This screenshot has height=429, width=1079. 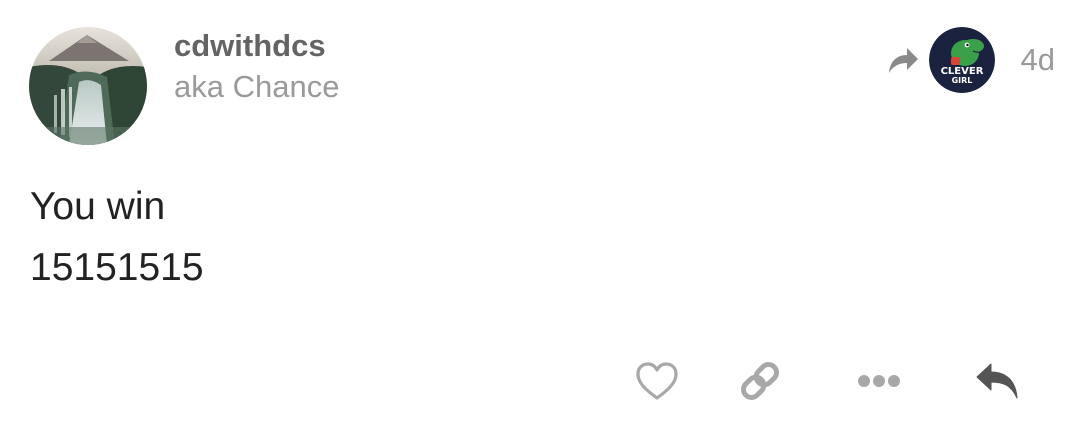 I want to click on post-body-line: You win, so click(x=98, y=206).